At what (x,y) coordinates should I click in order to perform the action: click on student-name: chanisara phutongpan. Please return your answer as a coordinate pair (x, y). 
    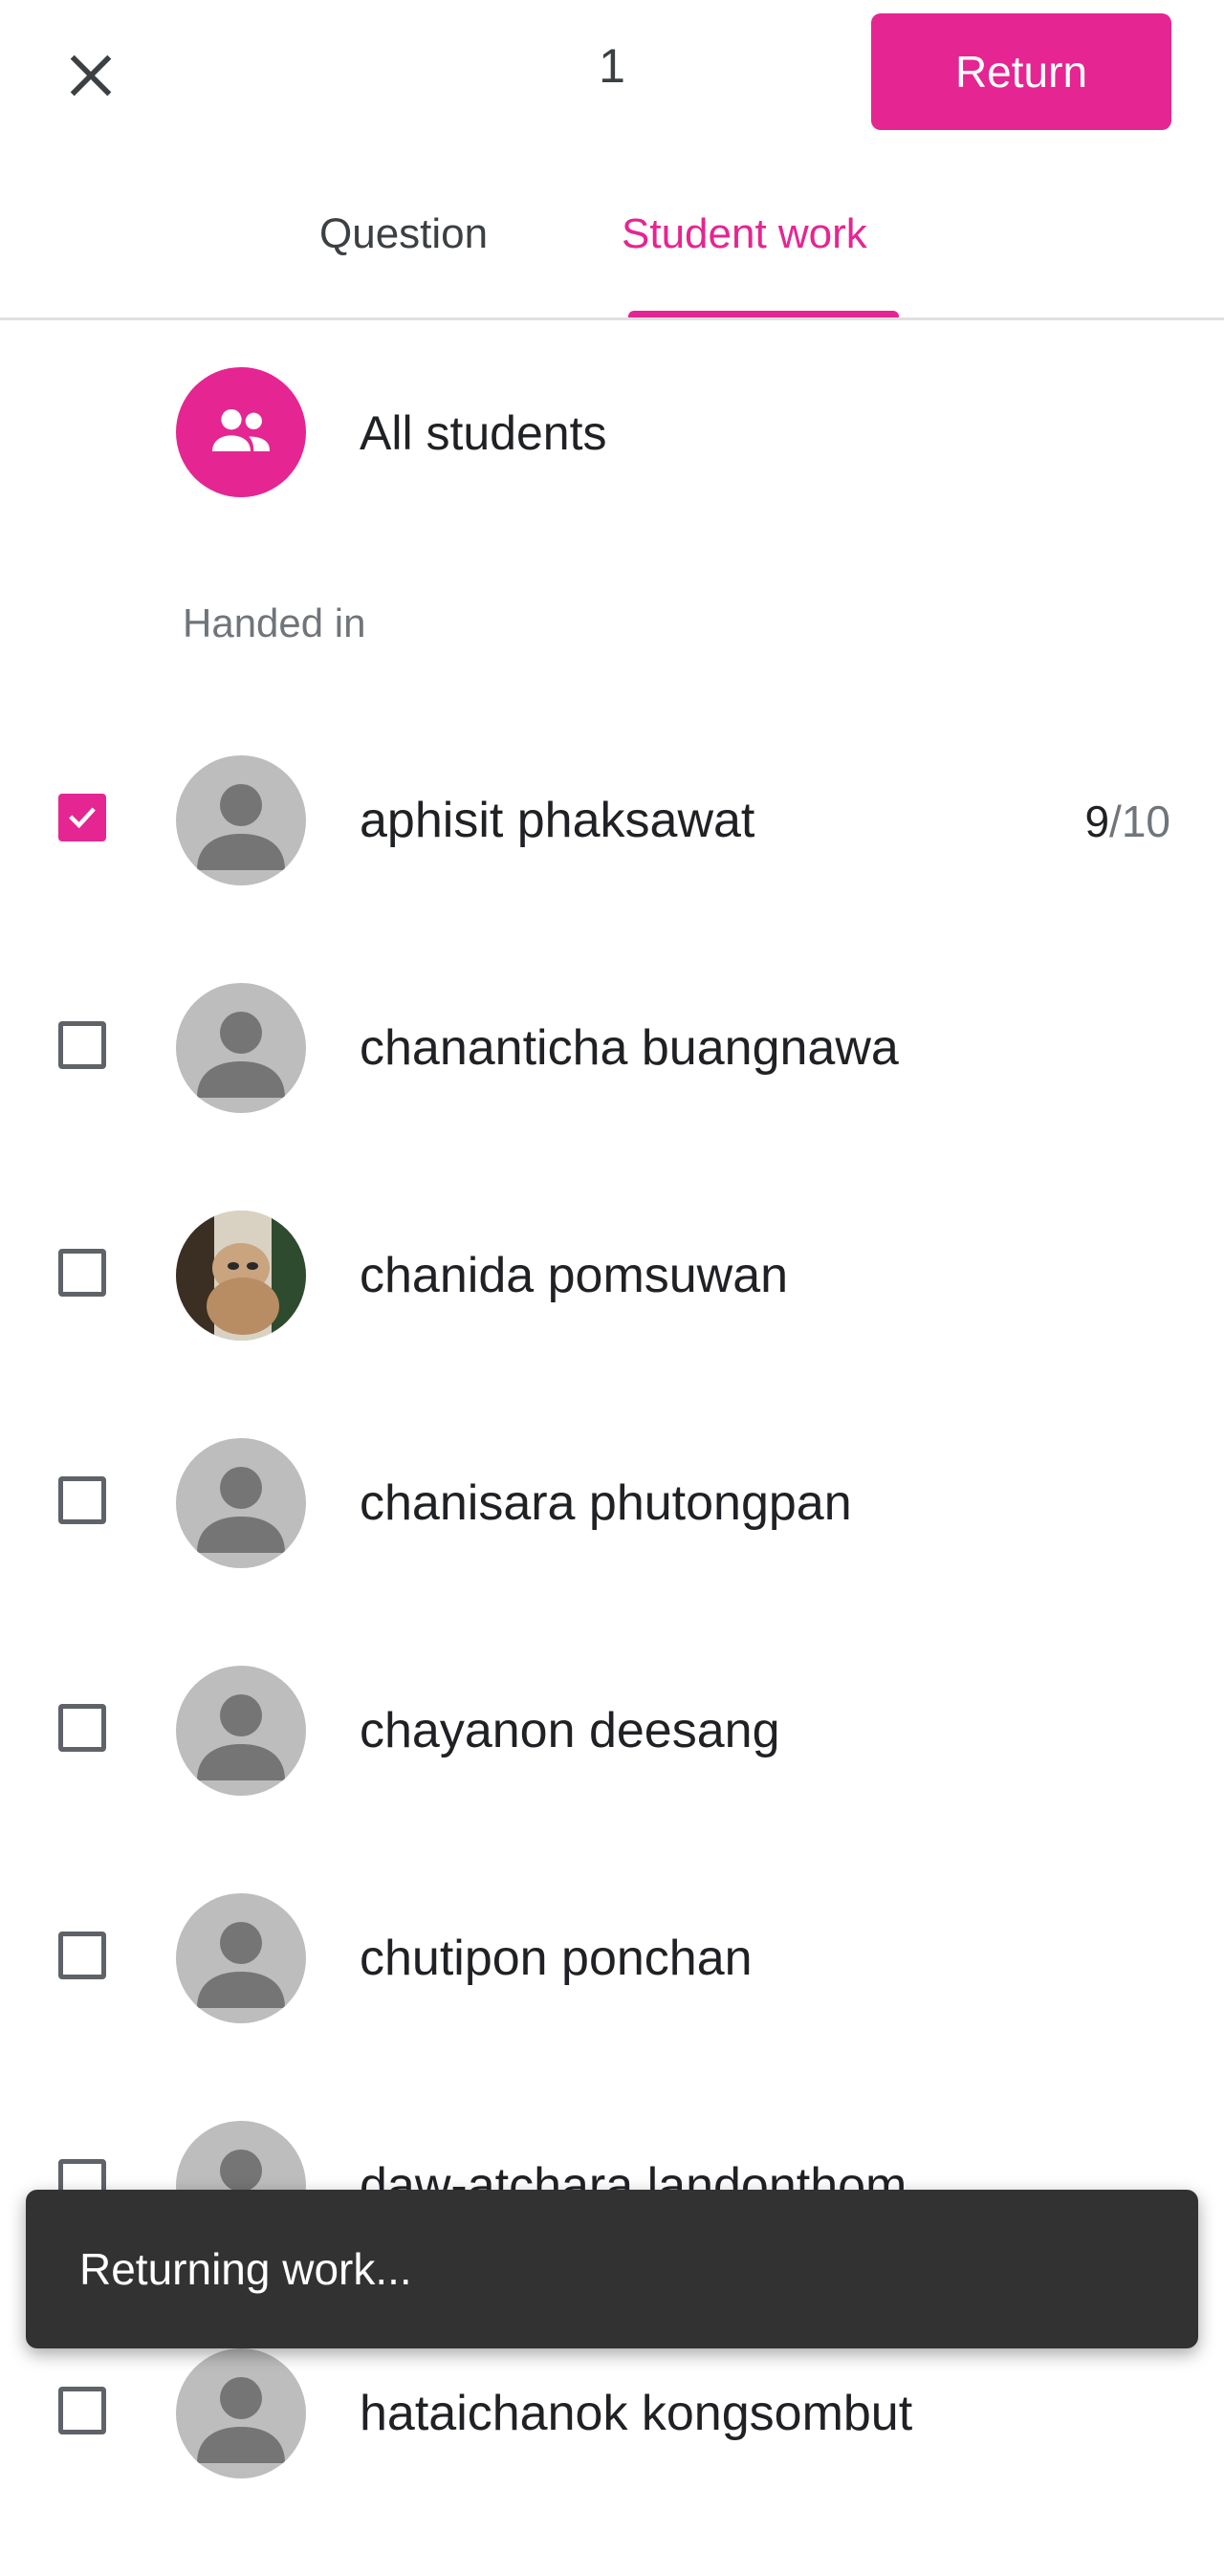
    Looking at the image, I should click on (606, 1503).